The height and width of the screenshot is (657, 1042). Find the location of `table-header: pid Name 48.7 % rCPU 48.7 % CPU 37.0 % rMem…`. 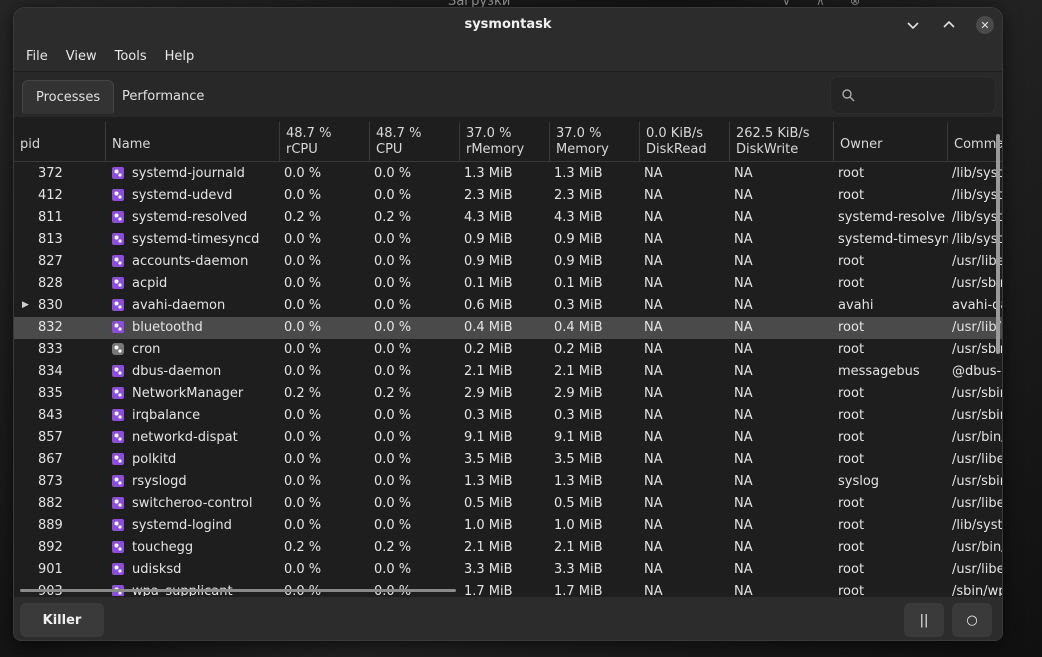

table-header: pid Name 48.7 % rCPU 48.7 % CPU 37.0 % rMem… is located at coordinates (508, 142).